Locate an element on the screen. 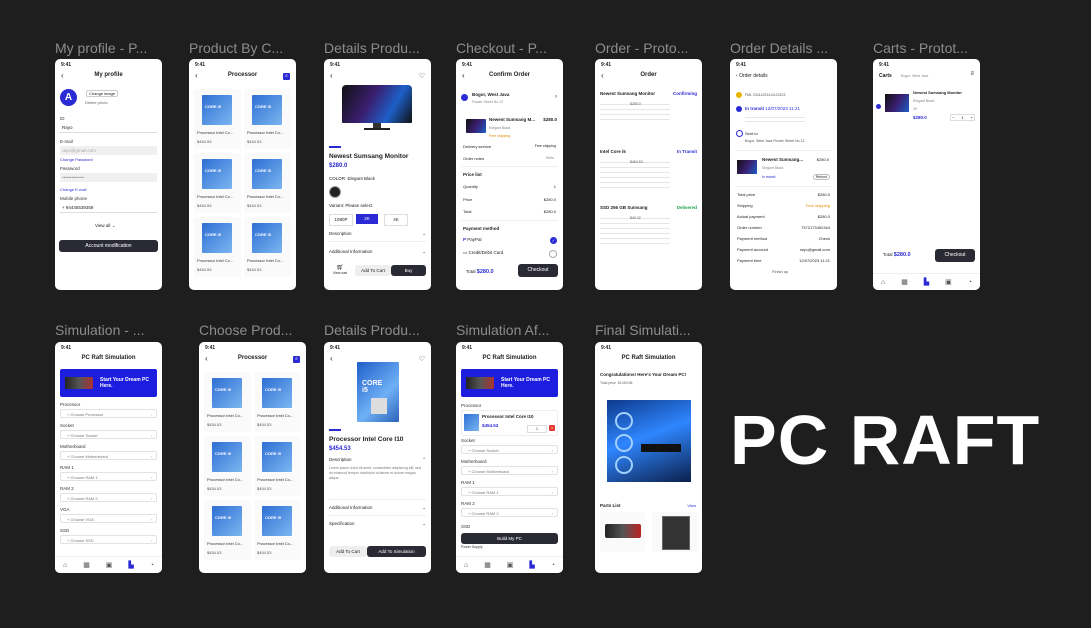 The width and height of the screenshot is (1091, 628). build-my-pc-button: Build My PC is located at coordinates (509, 538).